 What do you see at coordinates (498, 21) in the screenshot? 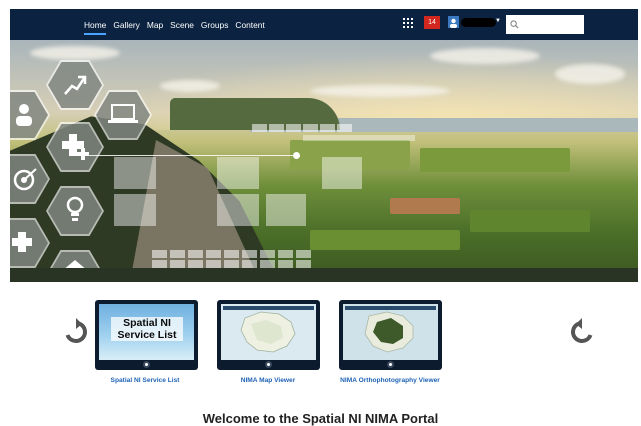
I see `chevron-down-icon: ▼` at bounding box center [498, 21].